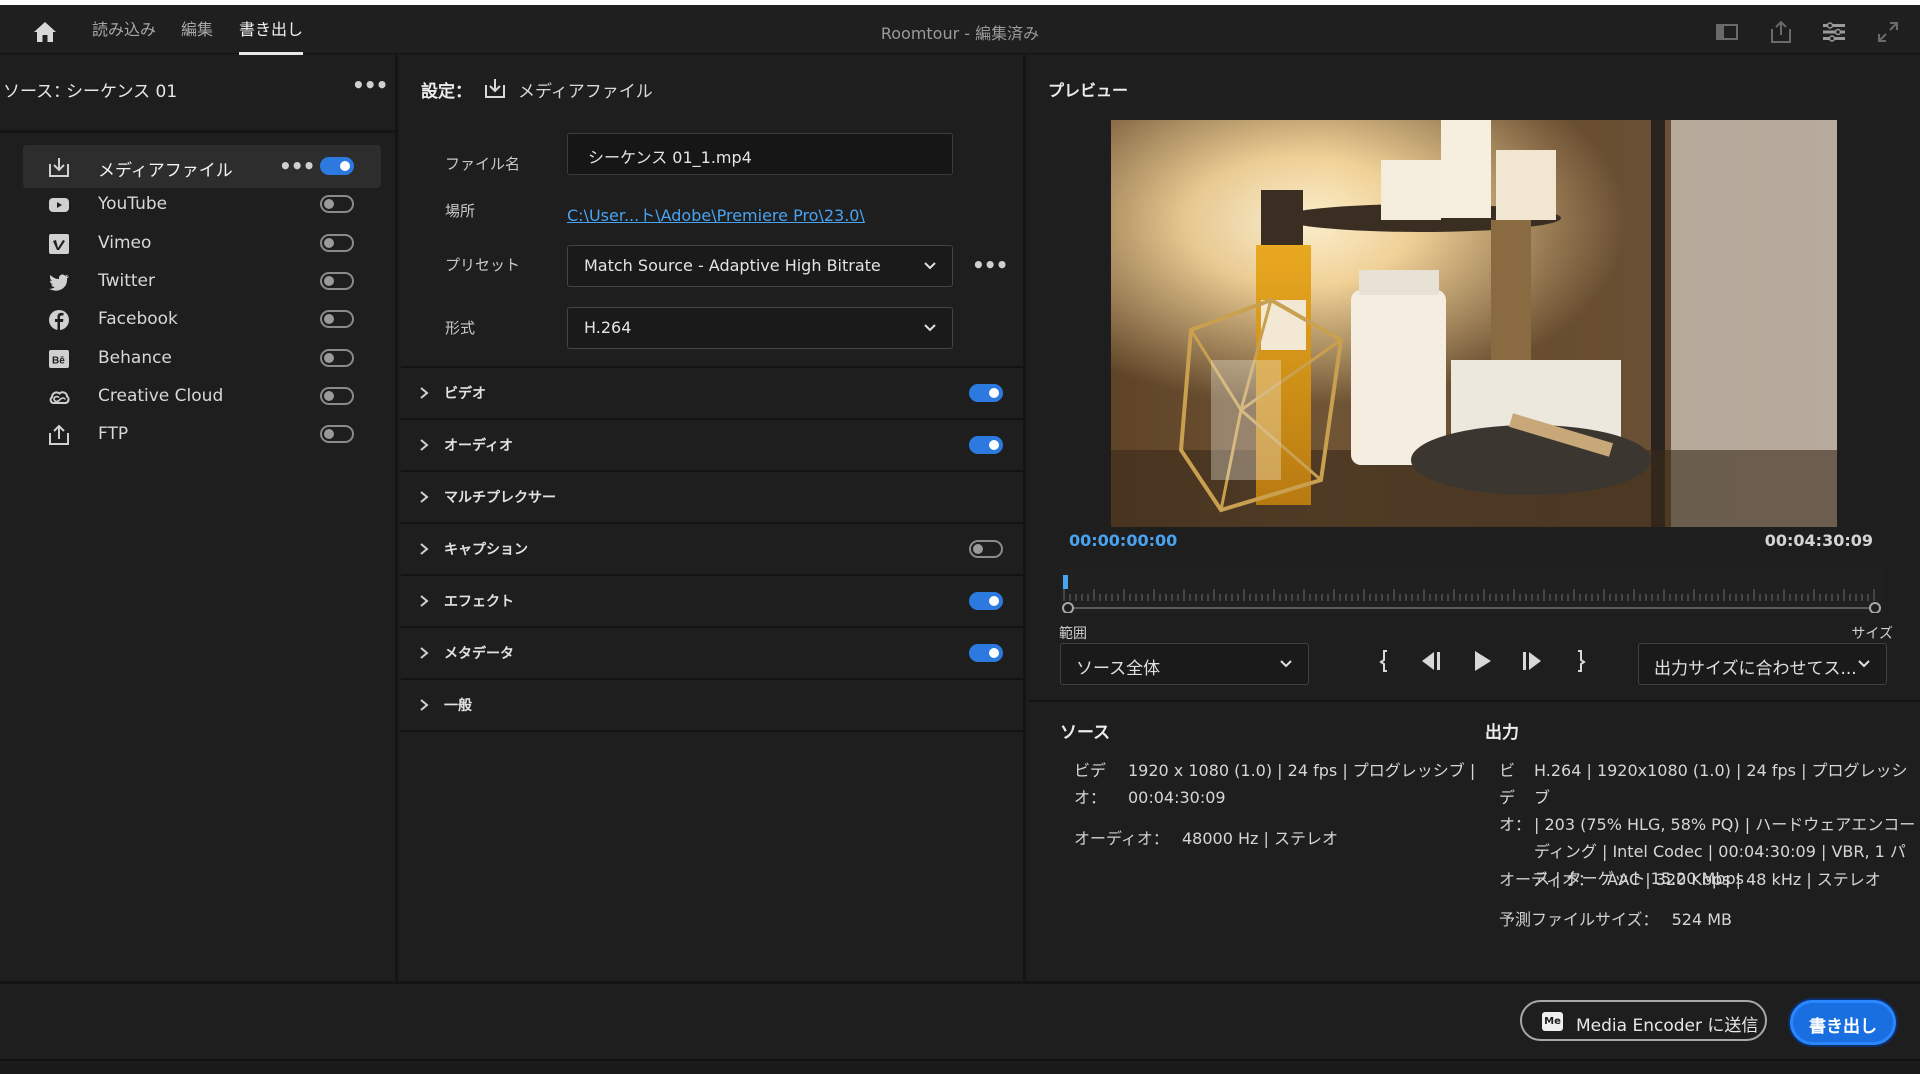  I want to click on source-video-key-line: ビデ, so click(1090, 770).